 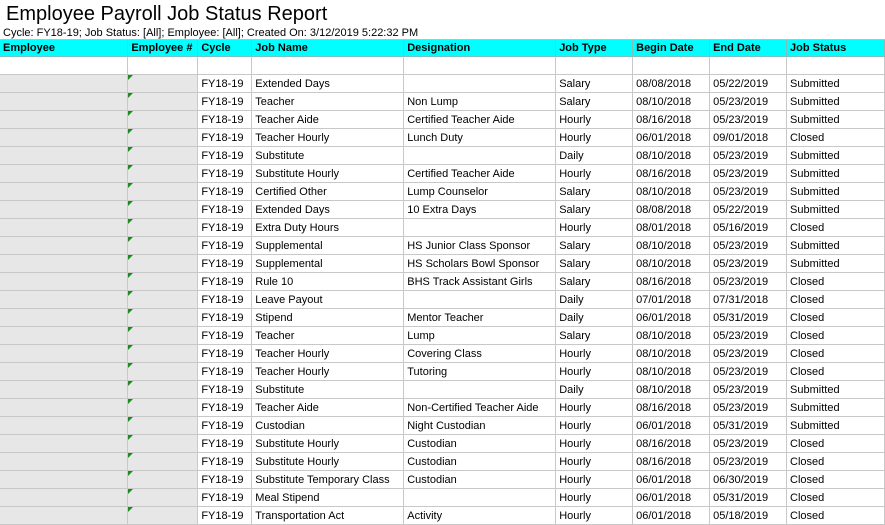 What do you see at coordinates (671, 48) in the screenshot?
I see `column-header-begin-date: Begin Date` at bounding box center [671, 48].